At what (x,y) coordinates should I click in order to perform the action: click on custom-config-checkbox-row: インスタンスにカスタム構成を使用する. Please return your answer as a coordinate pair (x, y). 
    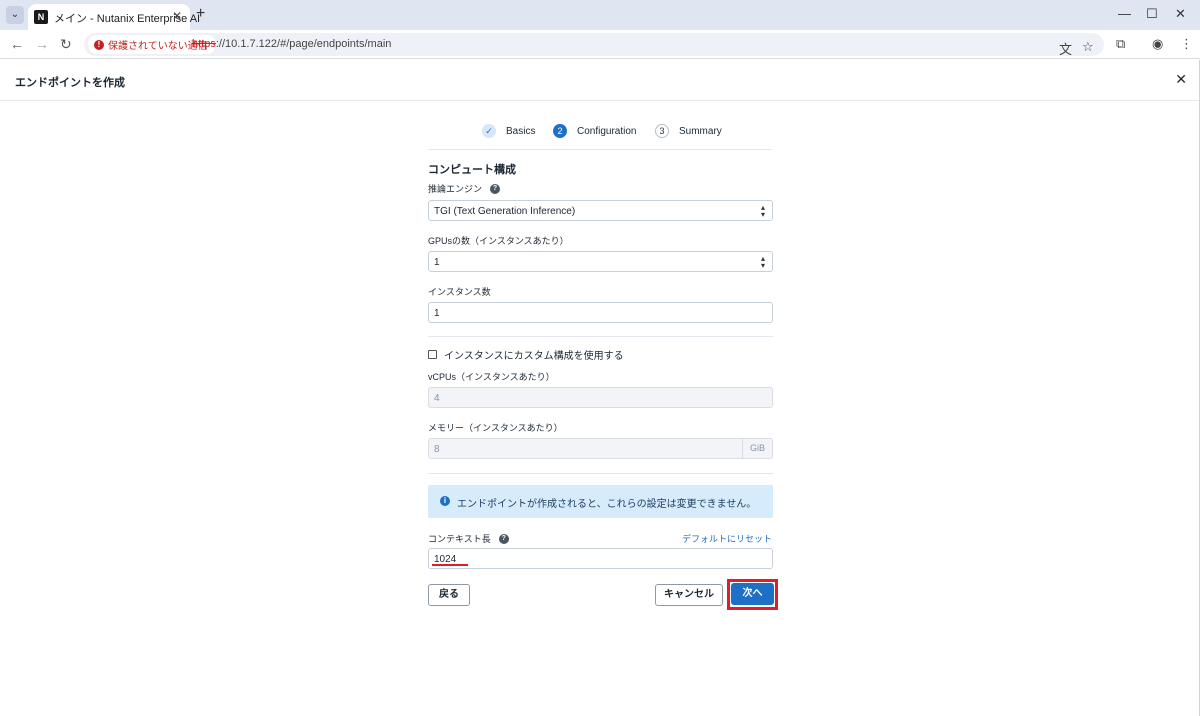
    Looking at the image, I should click on (526, 354).